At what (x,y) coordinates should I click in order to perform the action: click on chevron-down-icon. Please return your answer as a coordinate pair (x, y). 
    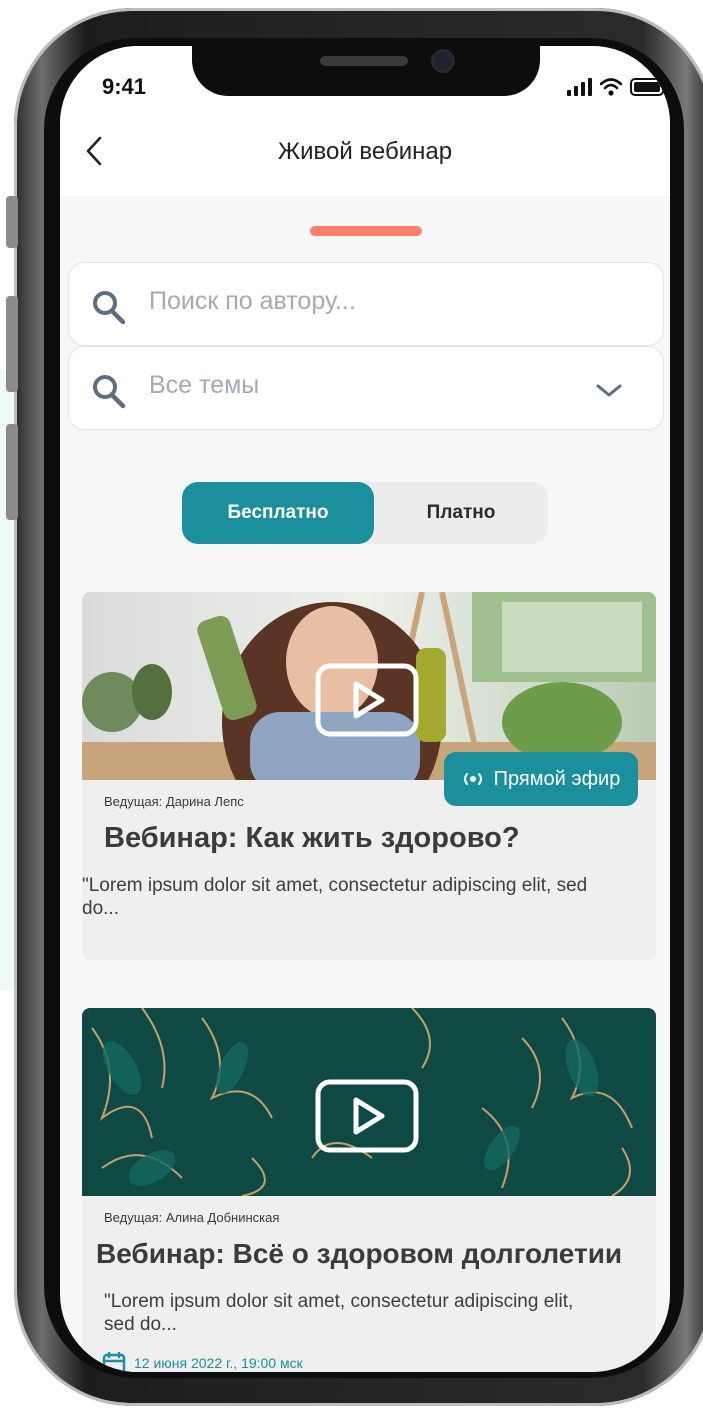
    Looking at the image, I should click on (609, 391).